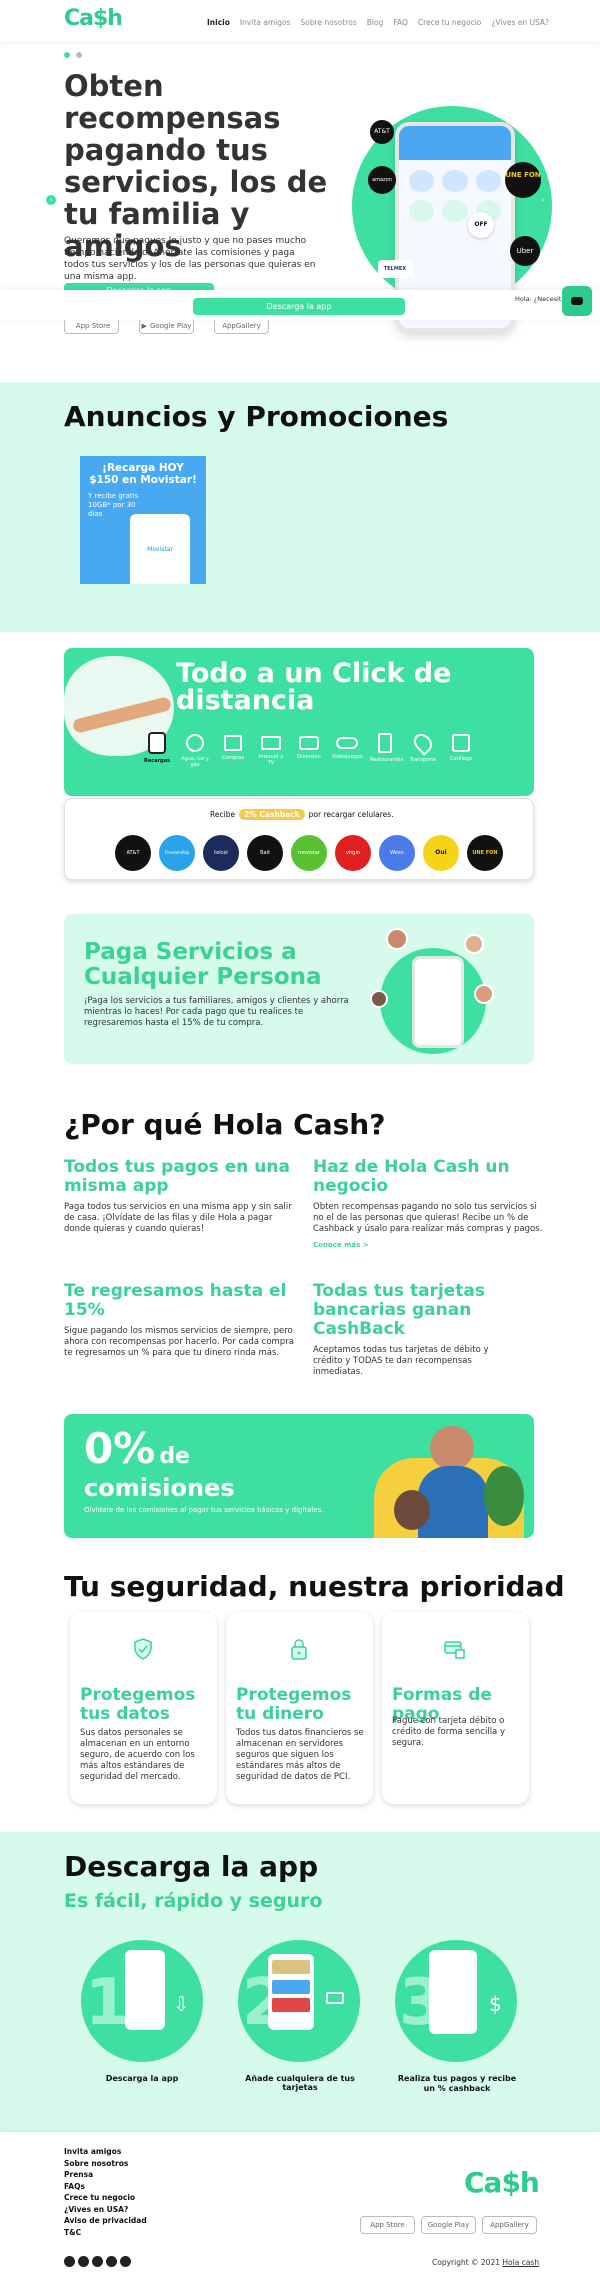 The height and width of the screenshot is (2284, 600). Describe the element at coordinates (265, 853) in the screenshot. I see `carrier-bait: Bait` at that location.